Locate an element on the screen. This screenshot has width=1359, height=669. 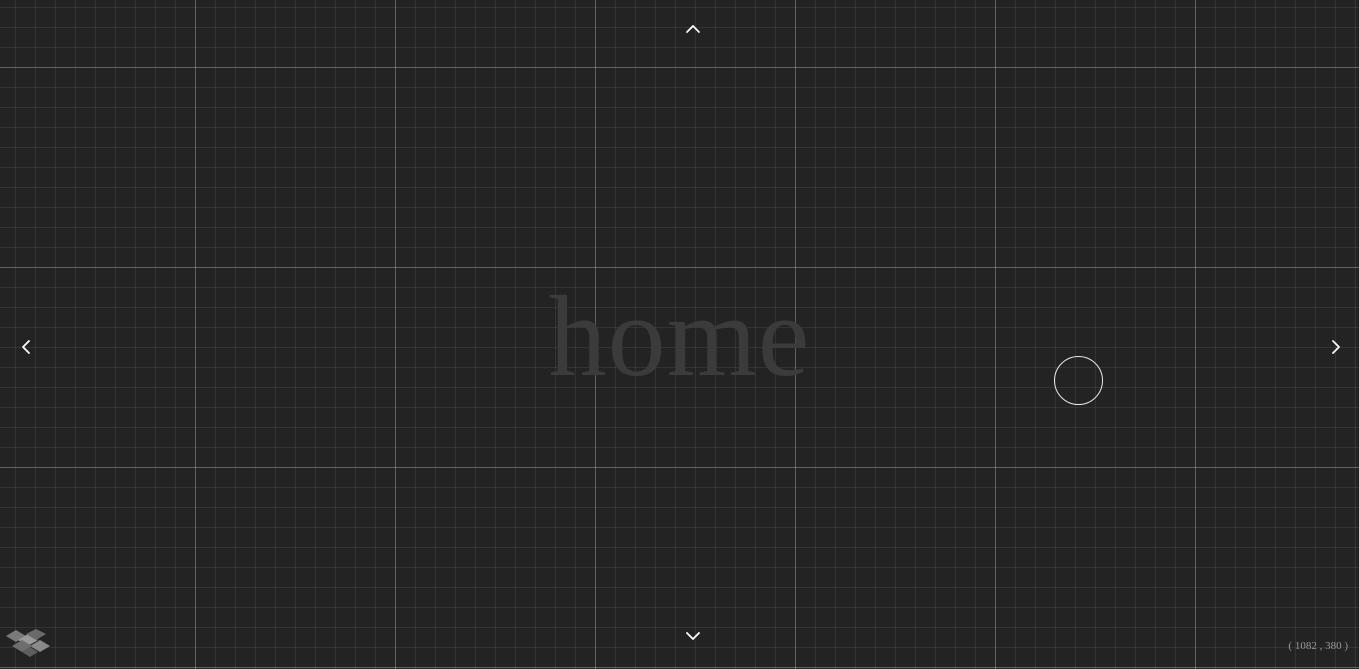
nav-right-button is located at coordinates (1336, 347).